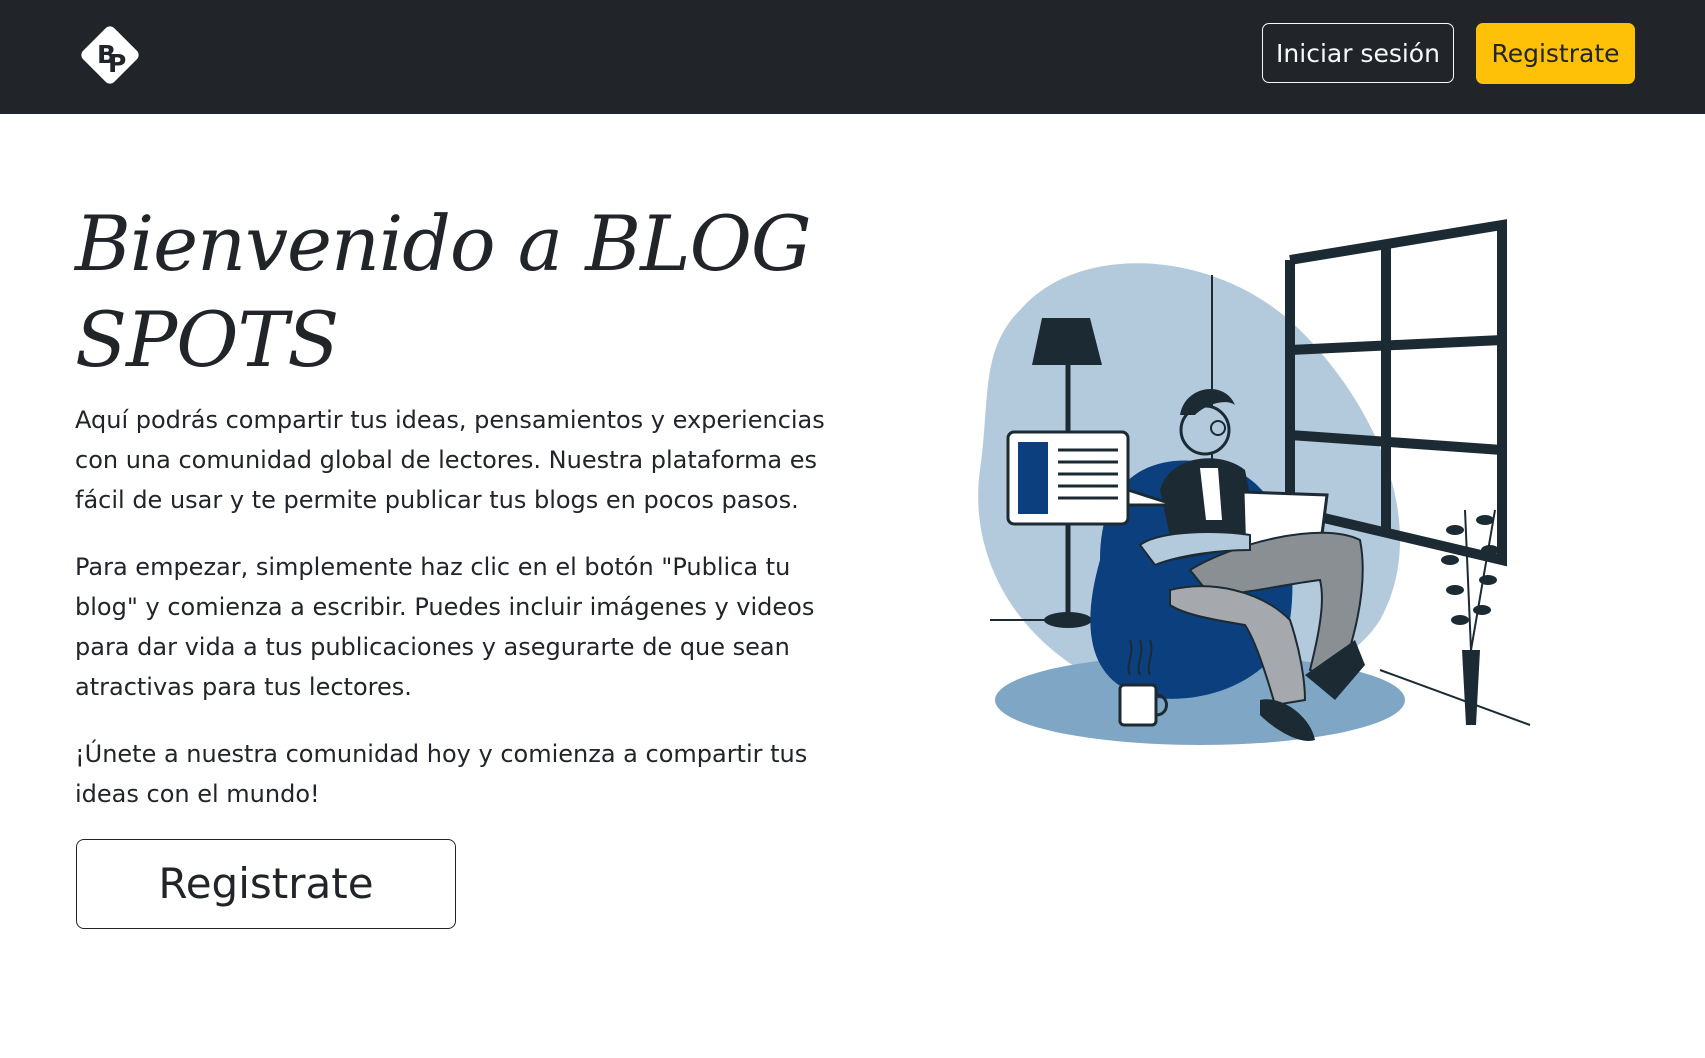  Describe the element at coordinates (1555, 53) in the screenshot. I see `register-button-nav: Registrate` at that location.